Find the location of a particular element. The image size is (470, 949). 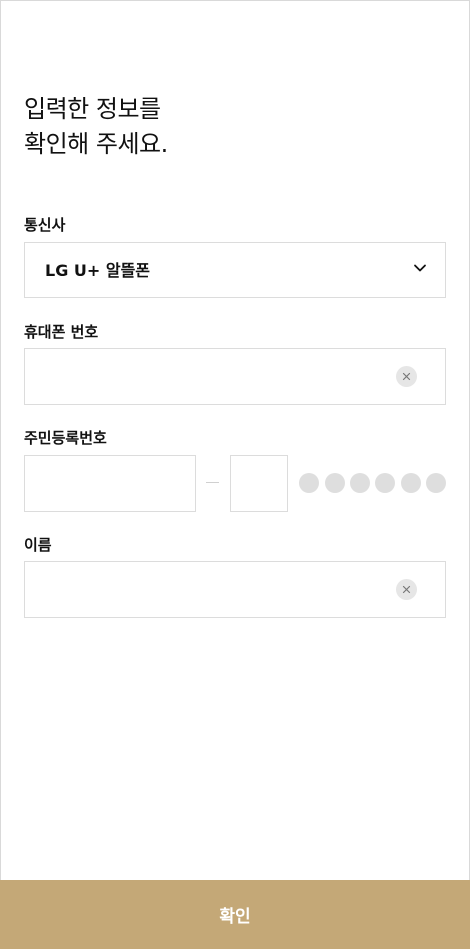

phone-input is located at coordinates (235, 376).